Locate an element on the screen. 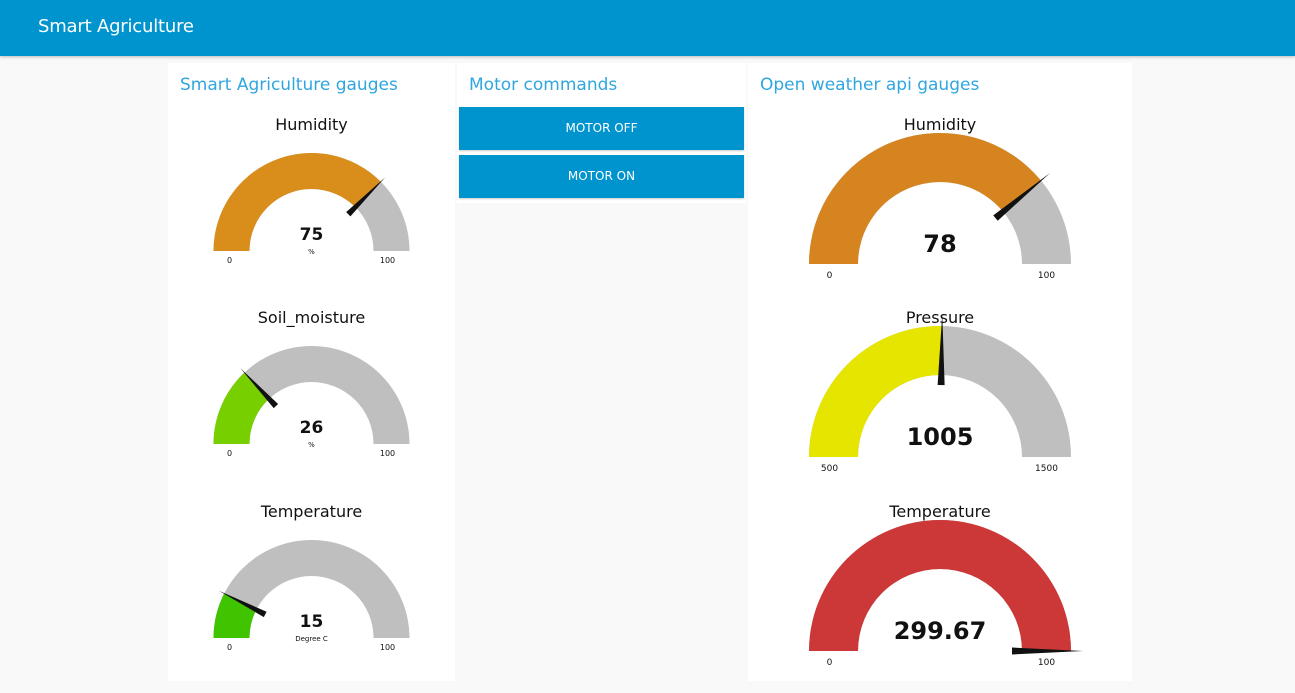 The image size is (1295, 693). top-bar: Smart Agriculture is located at coordinates (647, 28).